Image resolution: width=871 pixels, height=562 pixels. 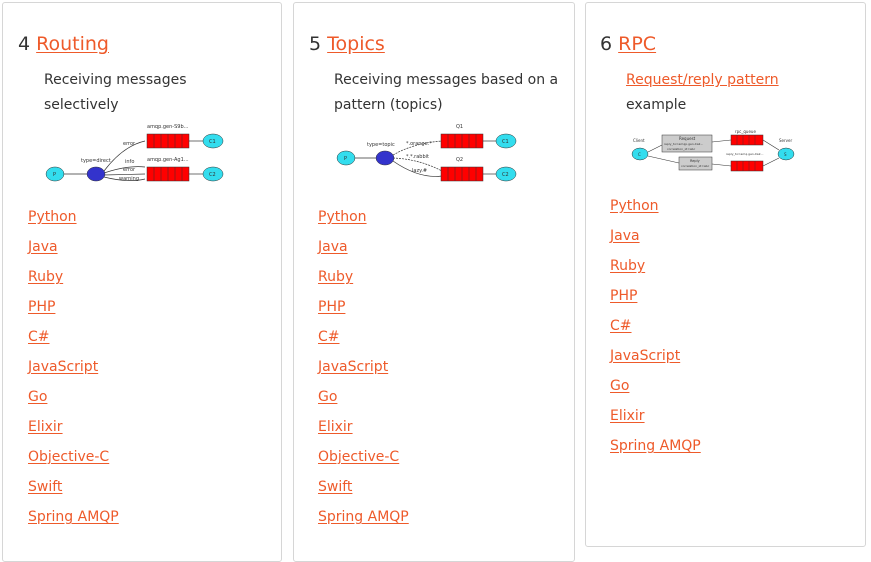 I want to click on queue-bottom-label: Q2, so click(x=459, y=160).